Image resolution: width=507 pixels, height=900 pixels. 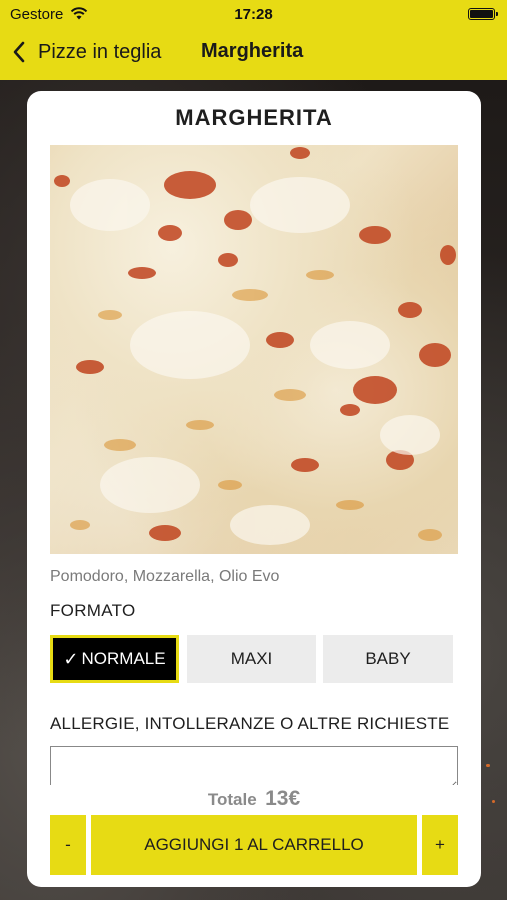 I want to click on total-label: Totale, so click(x=232, y=799).